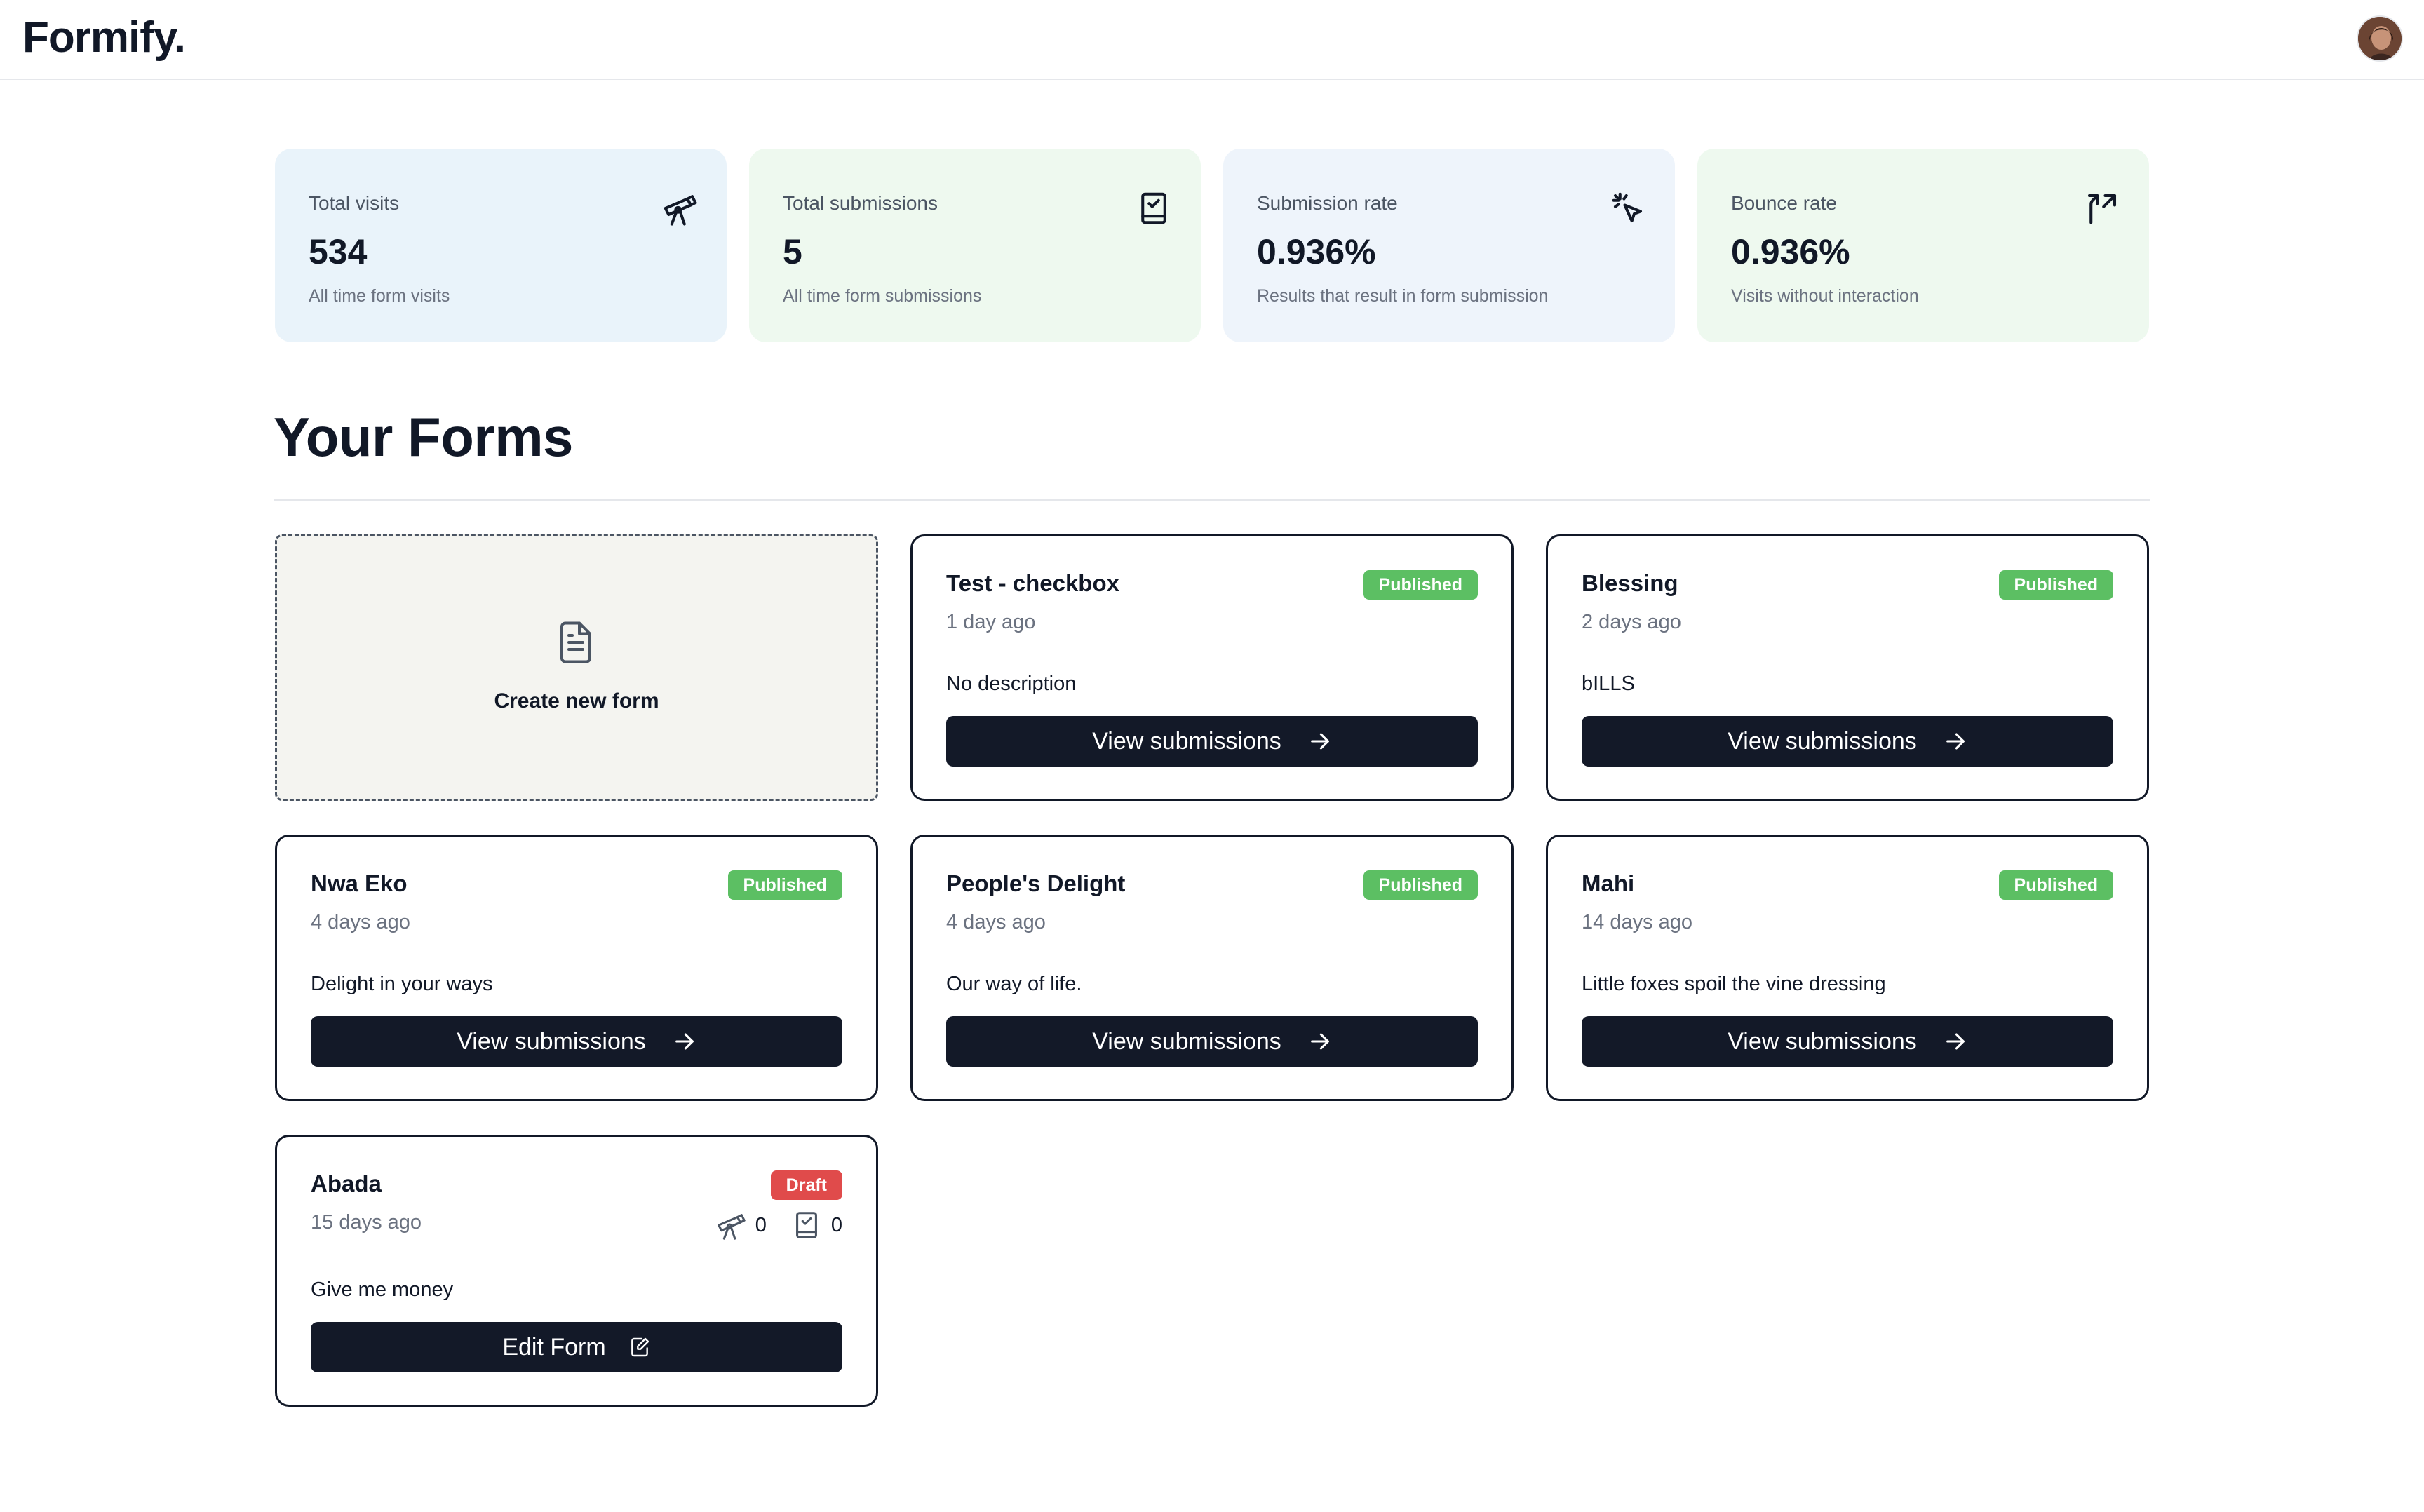 The width and height of the screenshot is (2424, 1512). What do you see at coordinates (359, 883) in the screenshot?
I see `form-title: Nwa Eko` at bounding box center [359, 883].